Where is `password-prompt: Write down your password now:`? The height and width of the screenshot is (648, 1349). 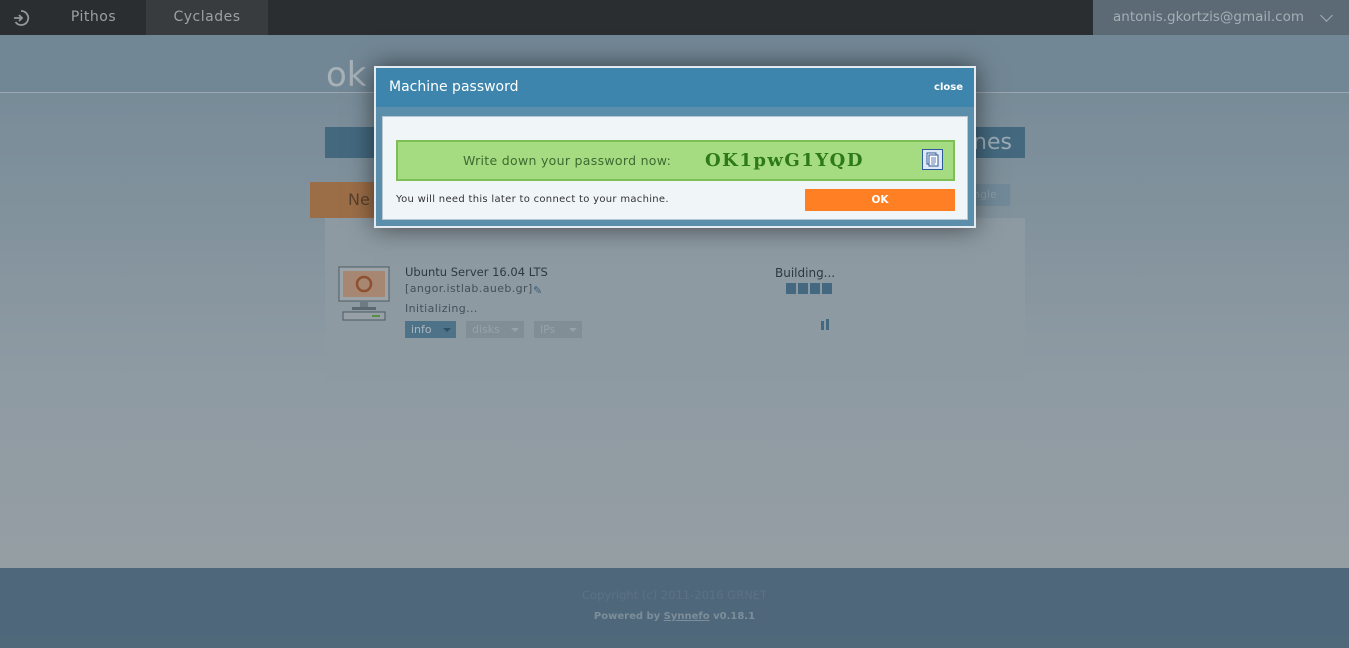
password-prompt: Write down your password now: is located at coordinates (567, 160).